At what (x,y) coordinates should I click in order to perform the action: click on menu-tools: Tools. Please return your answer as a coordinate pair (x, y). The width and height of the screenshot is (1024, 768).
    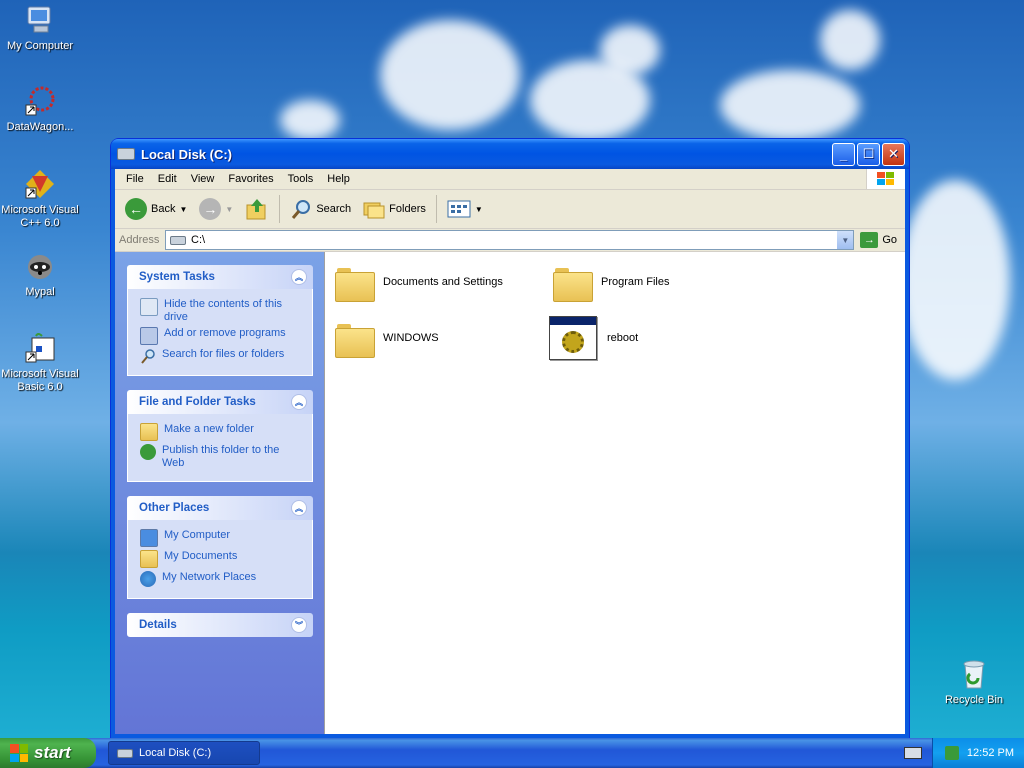
    Looking at the image, I should click on (301, 179).